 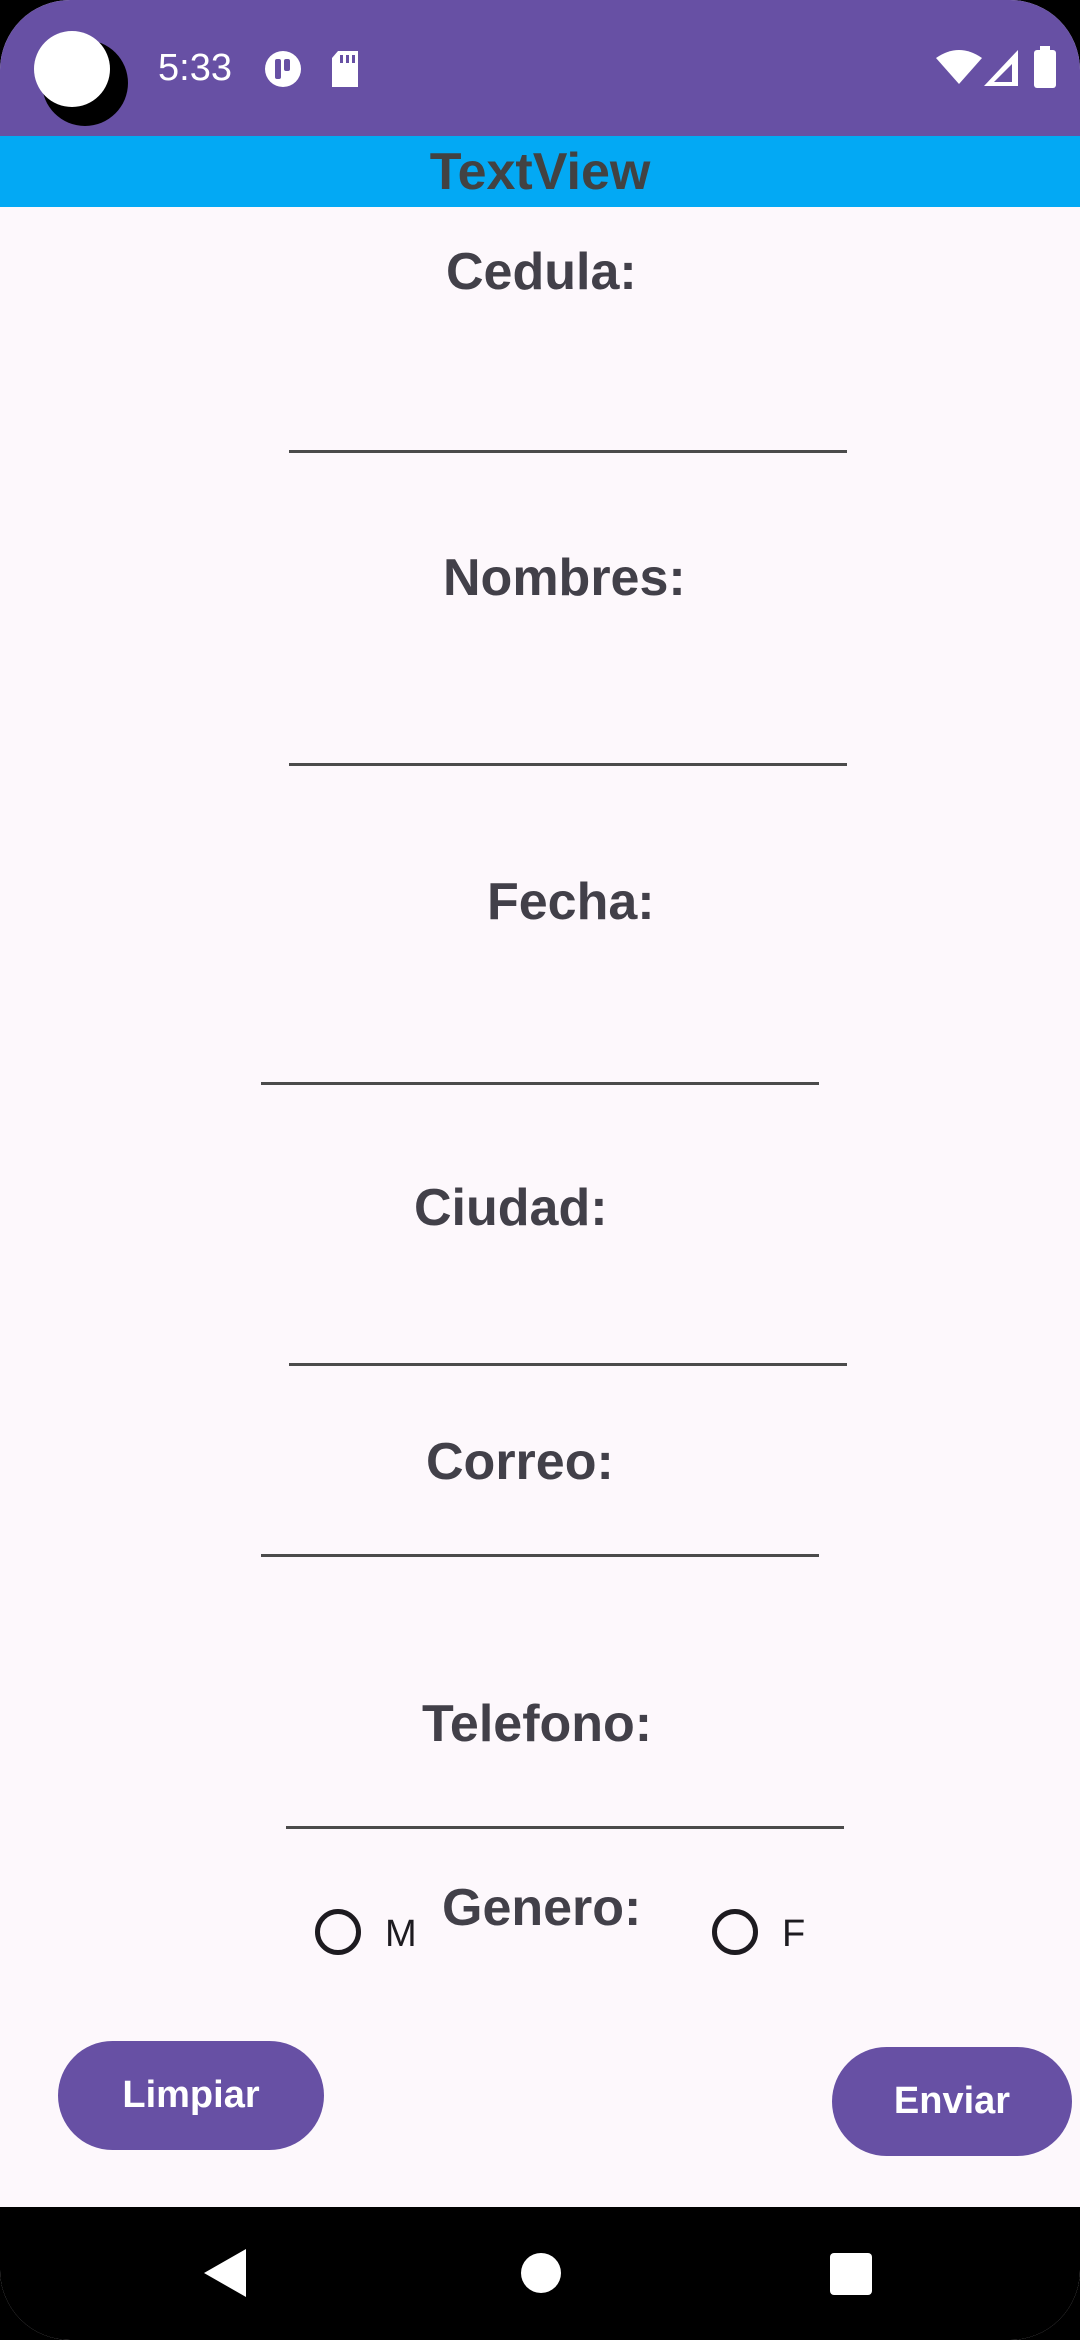 I want to click on home-icon, so click(x=541, y=2273).